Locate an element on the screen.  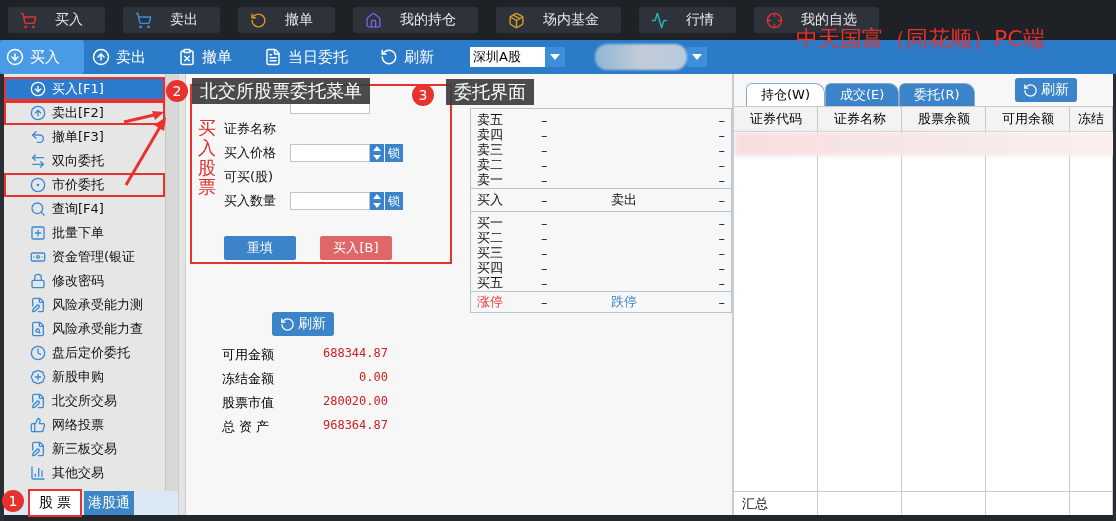
quote-level: 买二 is located at coordinates (490, 238).